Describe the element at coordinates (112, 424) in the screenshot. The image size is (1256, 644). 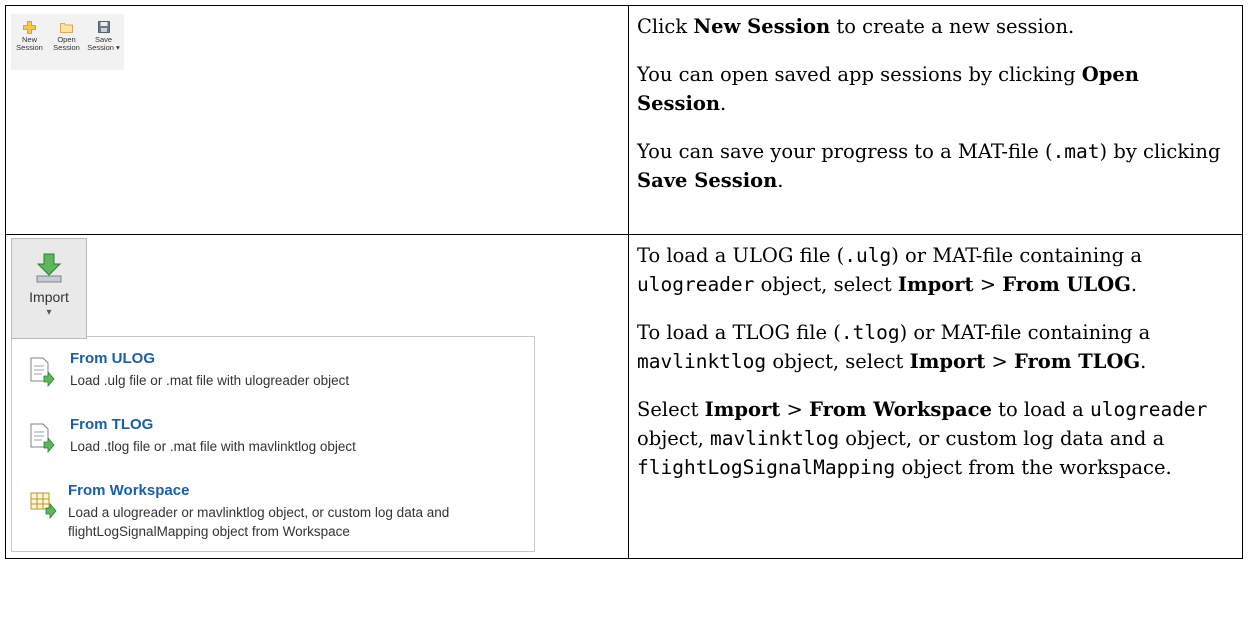
I see `menu-item-title: From TLOG` at that location.